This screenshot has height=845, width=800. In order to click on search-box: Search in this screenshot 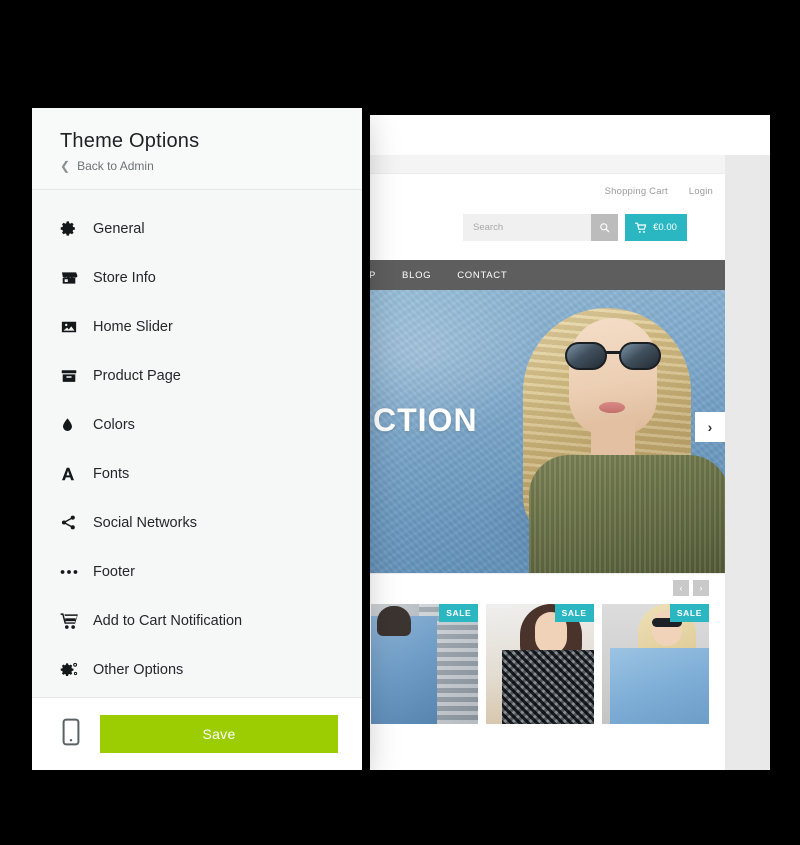, I will do `click(540, 227)`.